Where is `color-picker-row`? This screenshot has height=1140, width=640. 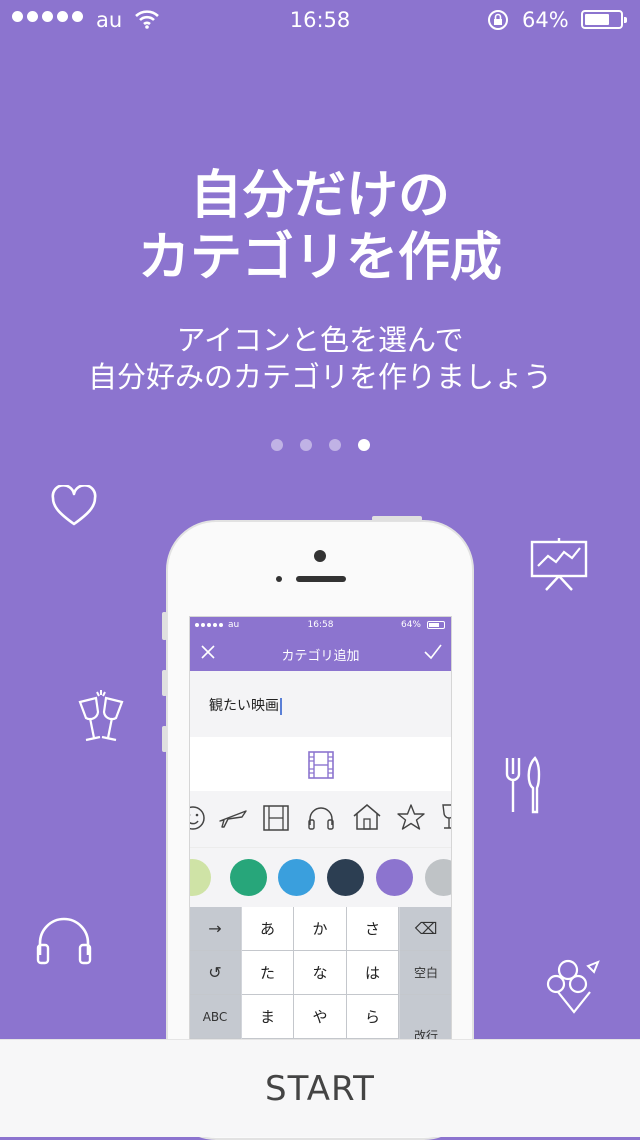 color-picker-row is located at coordinates (320, 877).